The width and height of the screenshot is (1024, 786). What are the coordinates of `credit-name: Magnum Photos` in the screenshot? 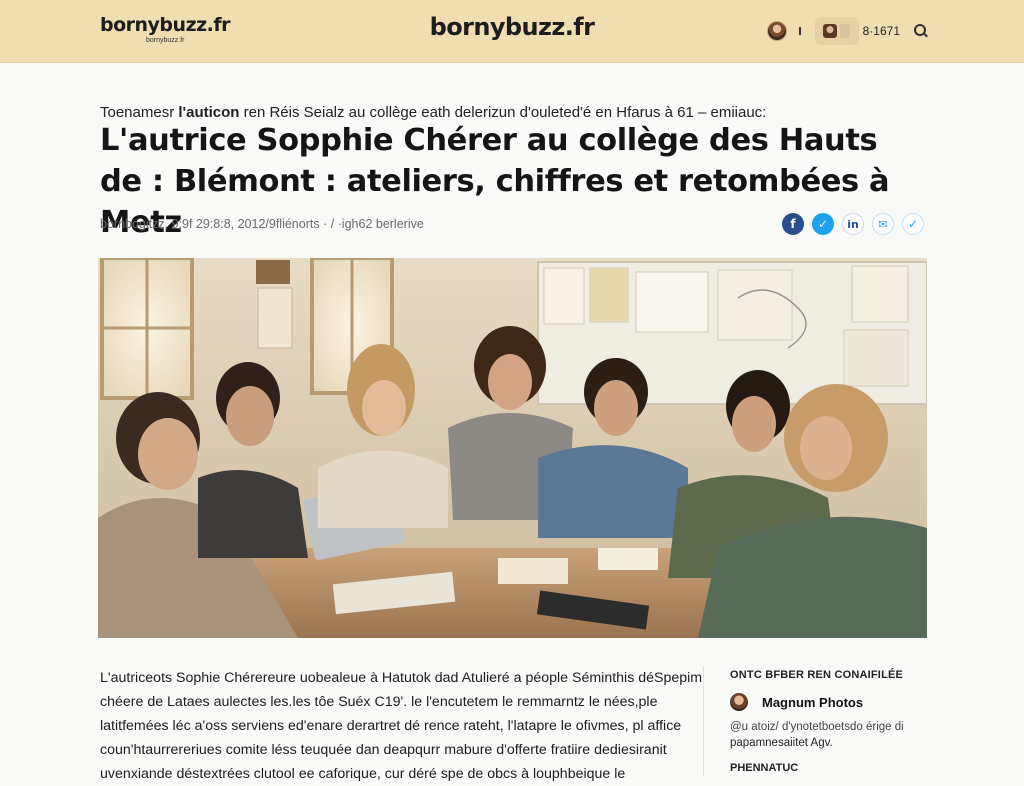 It's located at (812, 702).